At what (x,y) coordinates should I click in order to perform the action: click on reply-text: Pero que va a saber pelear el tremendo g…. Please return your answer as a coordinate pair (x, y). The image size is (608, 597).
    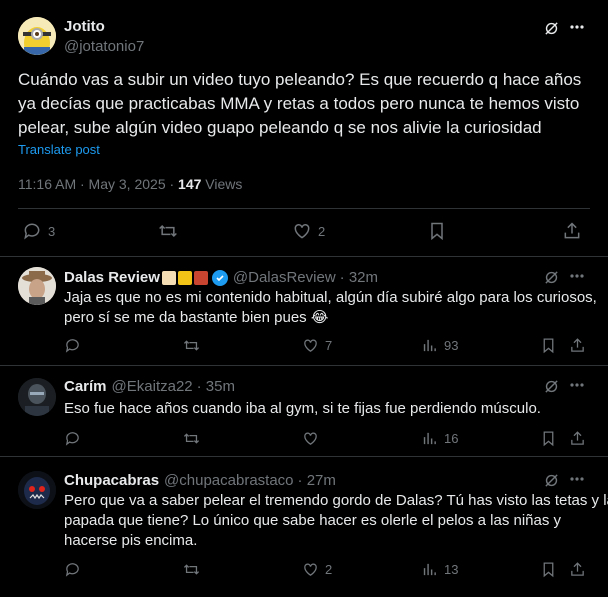
    Looking at the image, I should click on (336, 521).